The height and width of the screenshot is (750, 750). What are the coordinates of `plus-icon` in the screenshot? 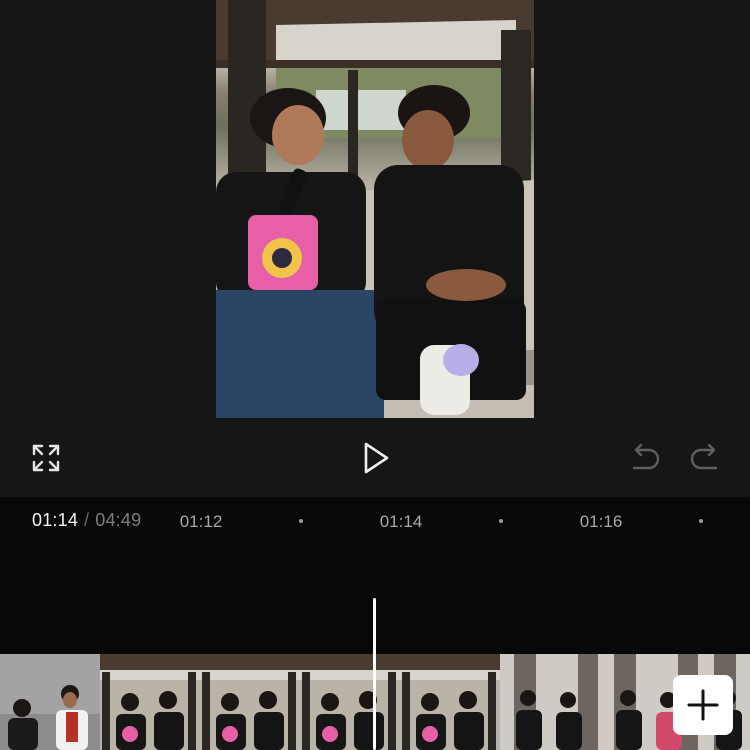 It's located at (703, 705).